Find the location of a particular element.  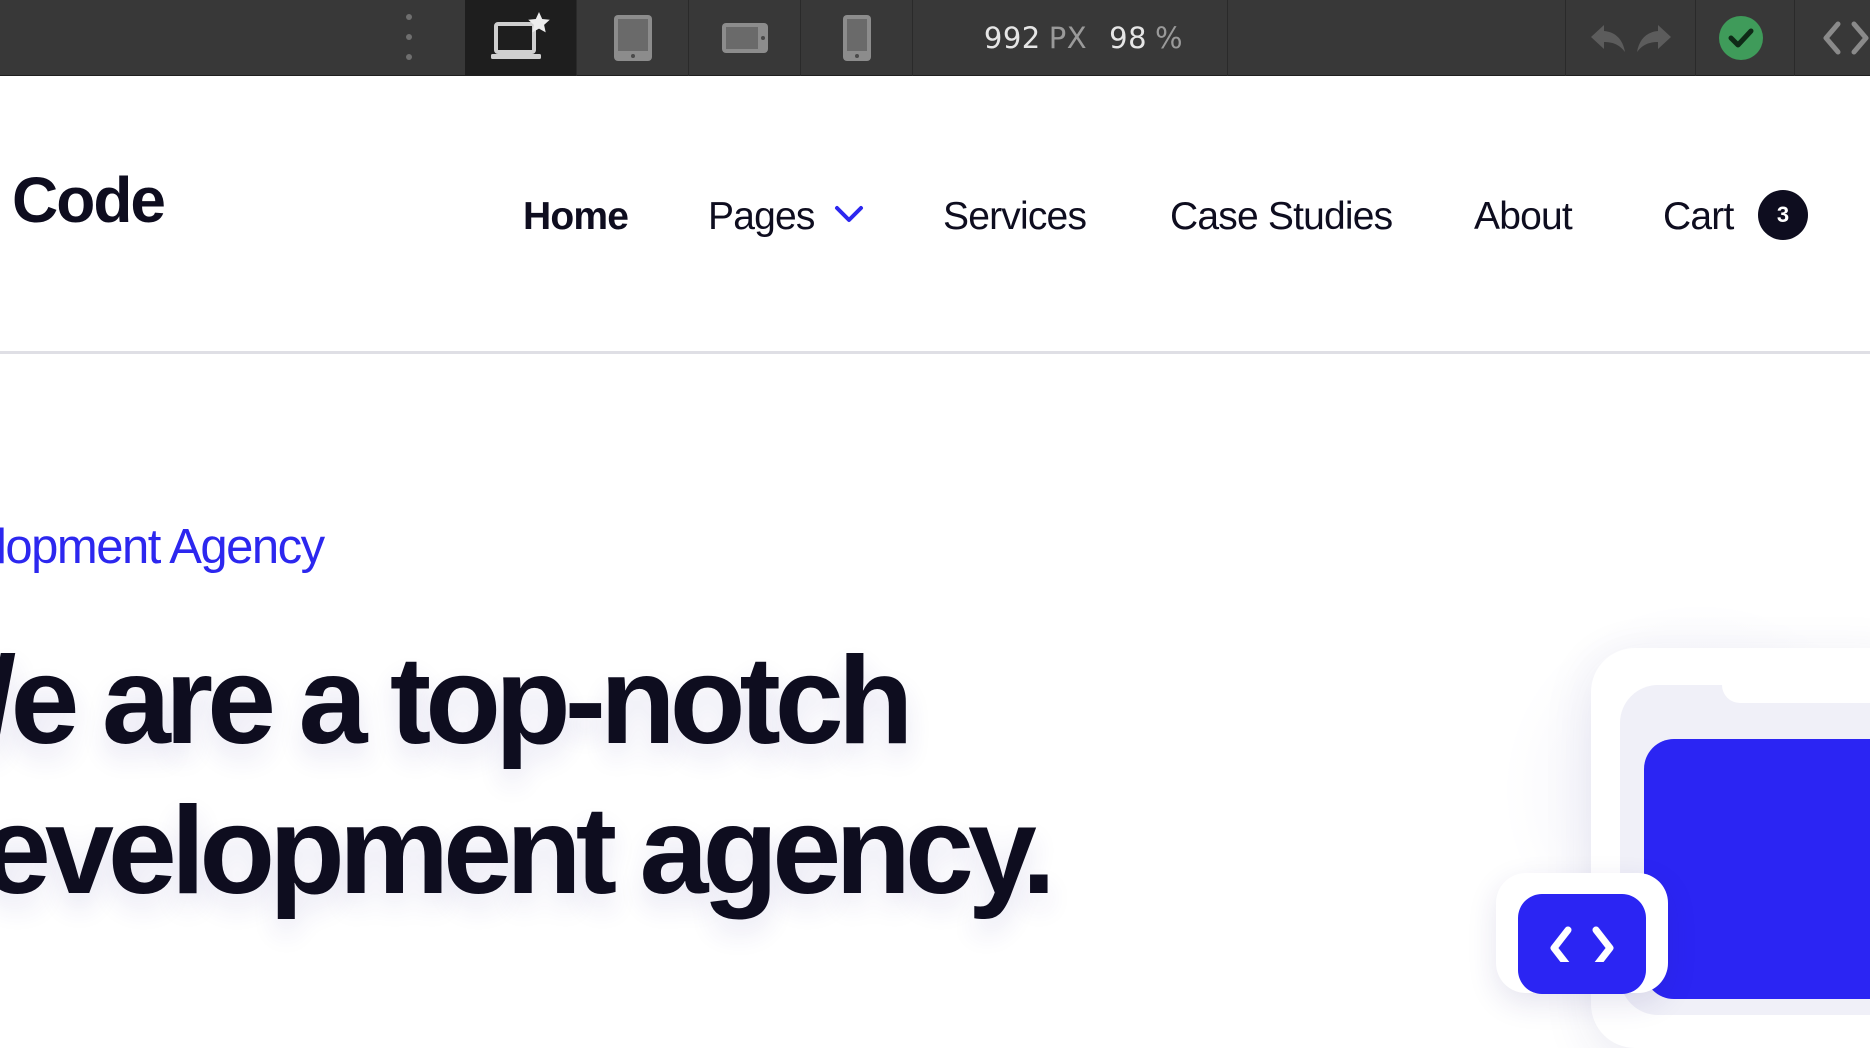

device-notch is located at coordinates (1796, 694).